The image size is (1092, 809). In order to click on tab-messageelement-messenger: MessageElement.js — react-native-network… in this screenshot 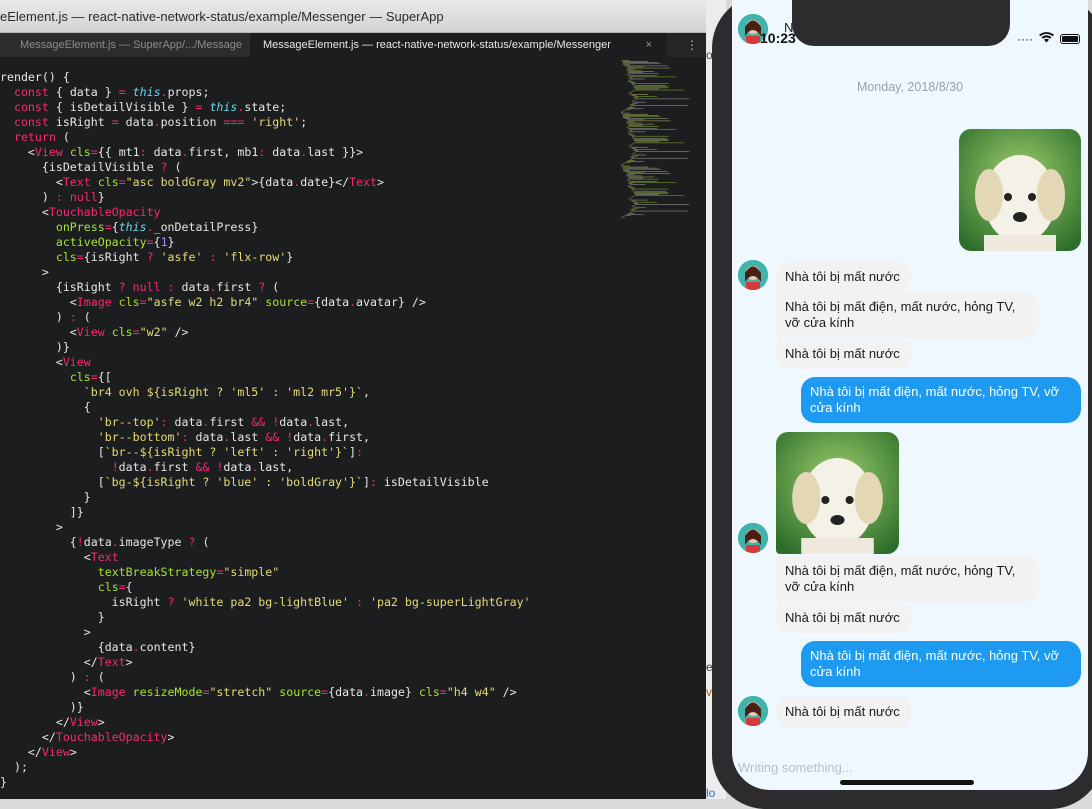, I will do `click(458, 45)`.